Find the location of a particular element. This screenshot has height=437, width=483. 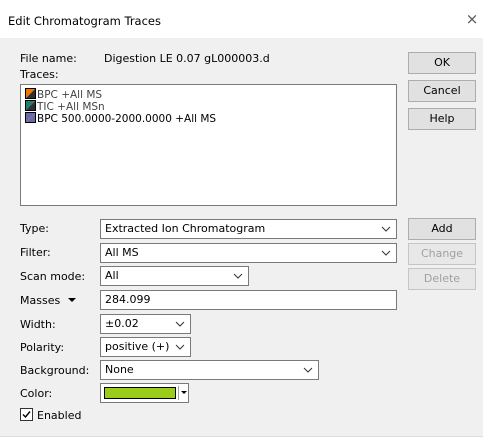

masses-input: 284.099 is located at coordinates (248, 300).